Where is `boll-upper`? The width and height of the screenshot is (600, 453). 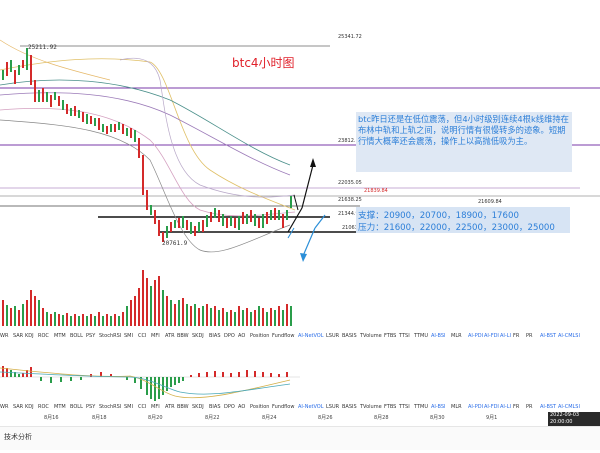 boll-upper is located at coordinates (207, 127).